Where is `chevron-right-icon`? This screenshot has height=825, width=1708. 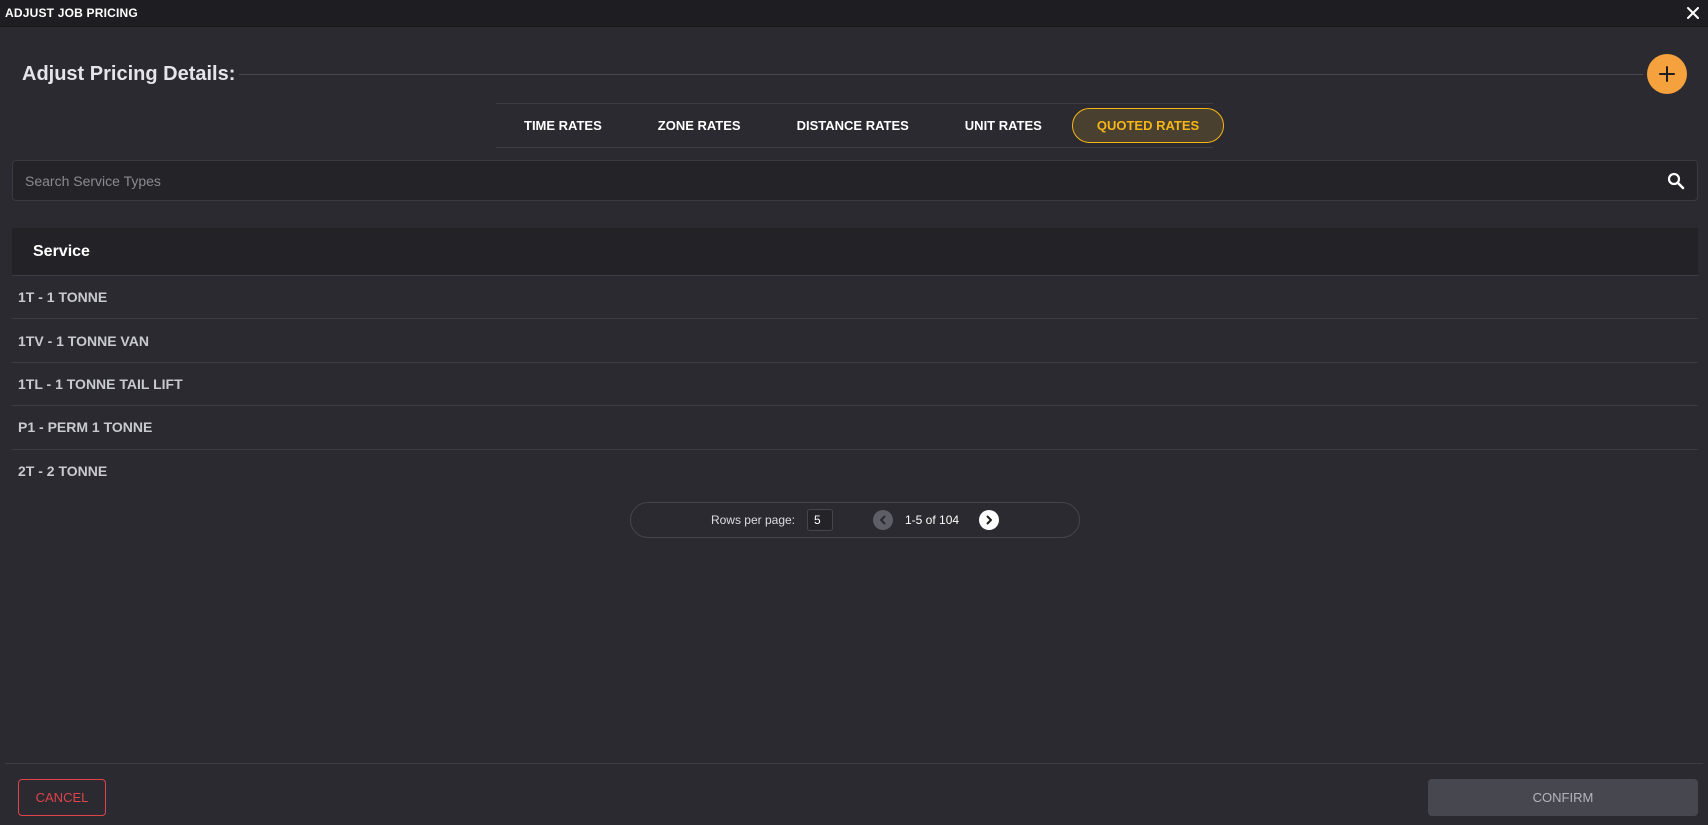 chevron-right-icon is located at coordinates (989, 520).